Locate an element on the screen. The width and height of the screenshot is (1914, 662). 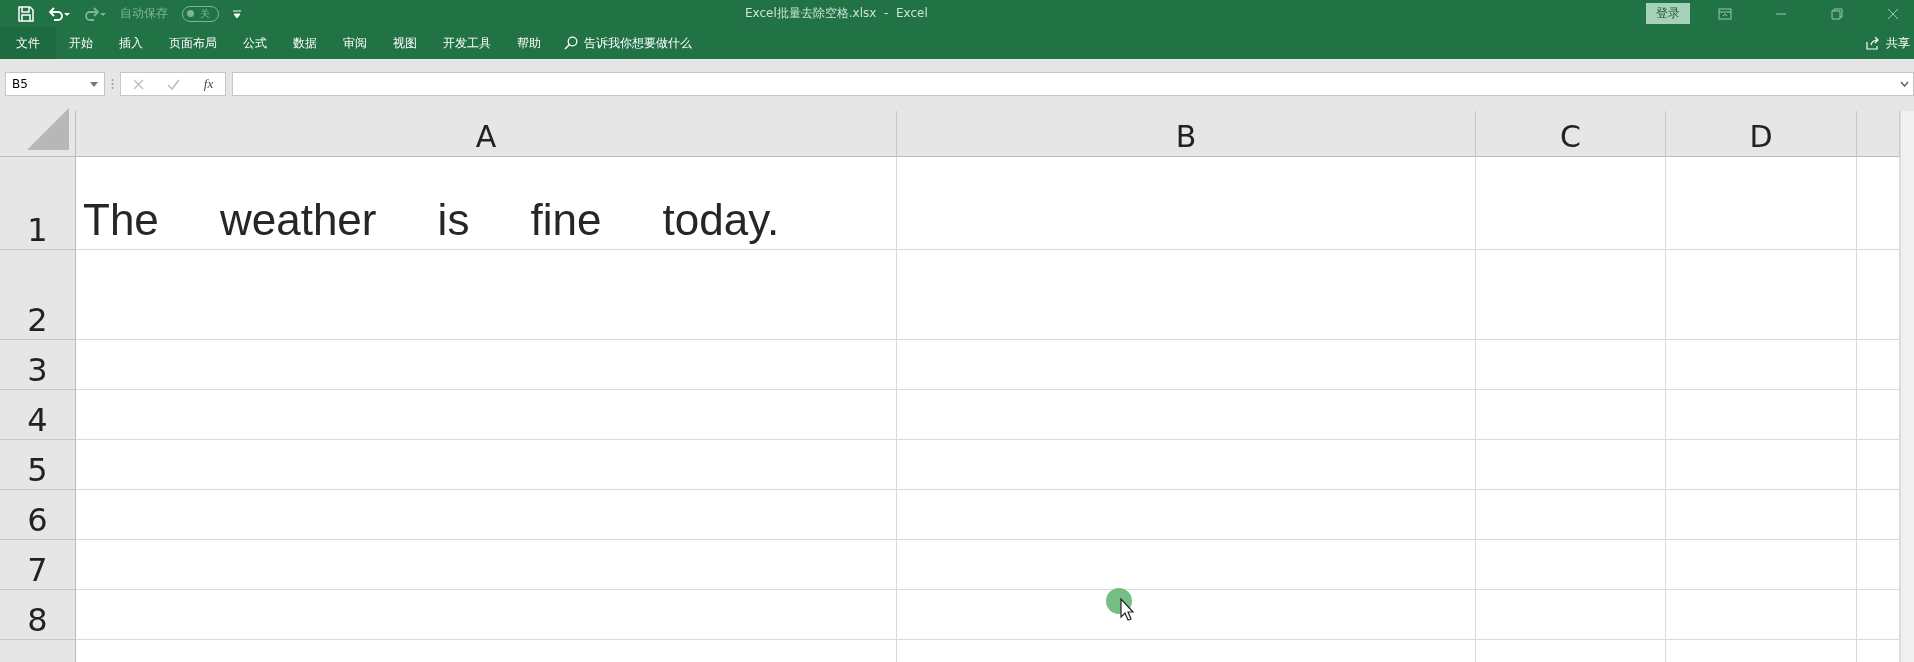
triangle-icon is located at coordinates (48, 129).